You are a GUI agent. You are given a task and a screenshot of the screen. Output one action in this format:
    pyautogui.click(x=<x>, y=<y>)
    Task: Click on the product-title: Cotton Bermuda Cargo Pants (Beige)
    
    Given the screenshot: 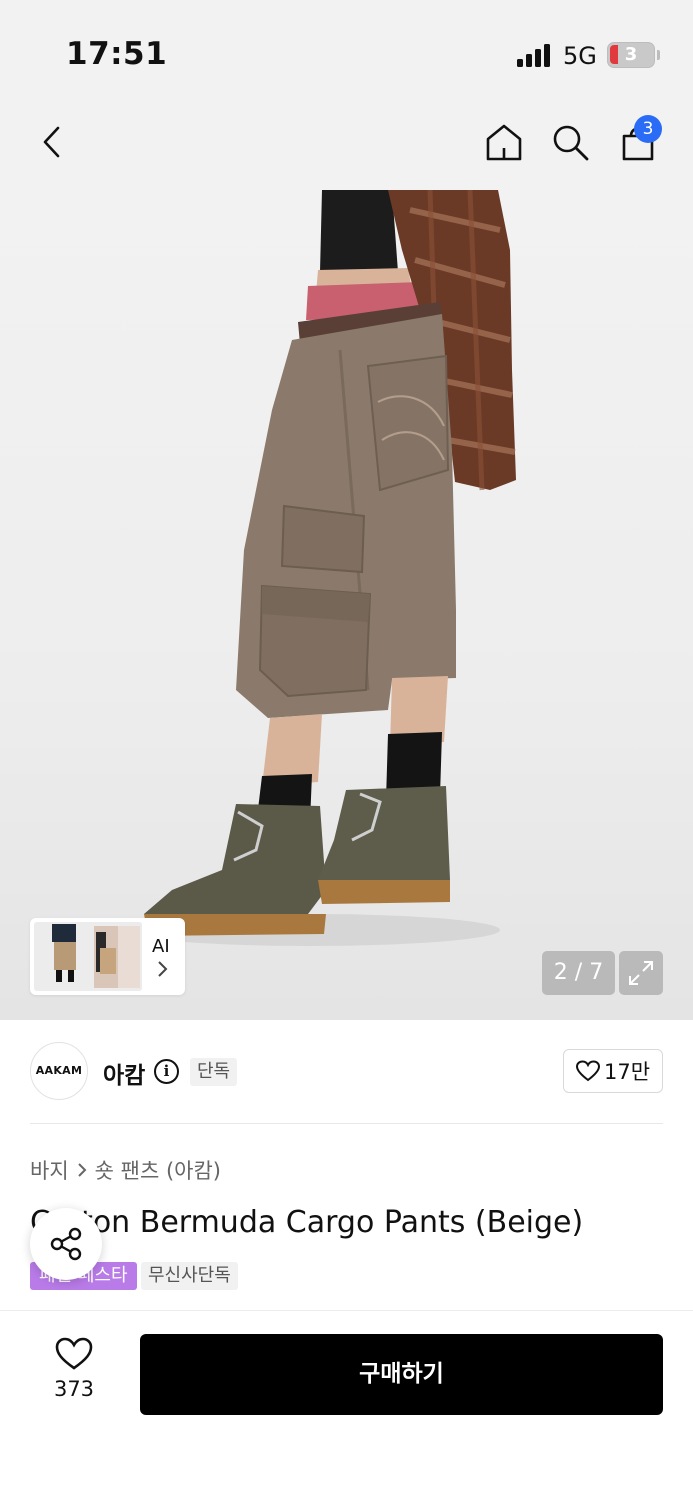 What is the action you would take?
    pyautogui.click(x=307, y=1222)
    